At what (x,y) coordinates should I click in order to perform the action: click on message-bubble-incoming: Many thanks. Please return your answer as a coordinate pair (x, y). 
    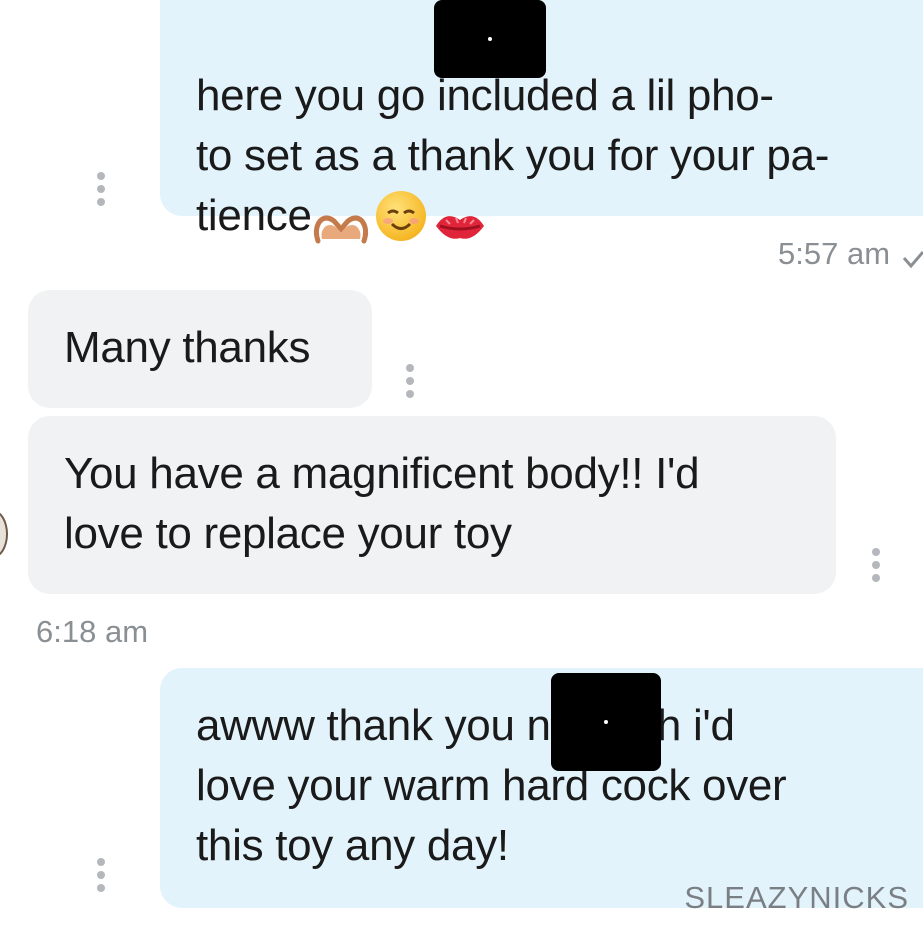
    Looking at the image, I should click on (200, 349).